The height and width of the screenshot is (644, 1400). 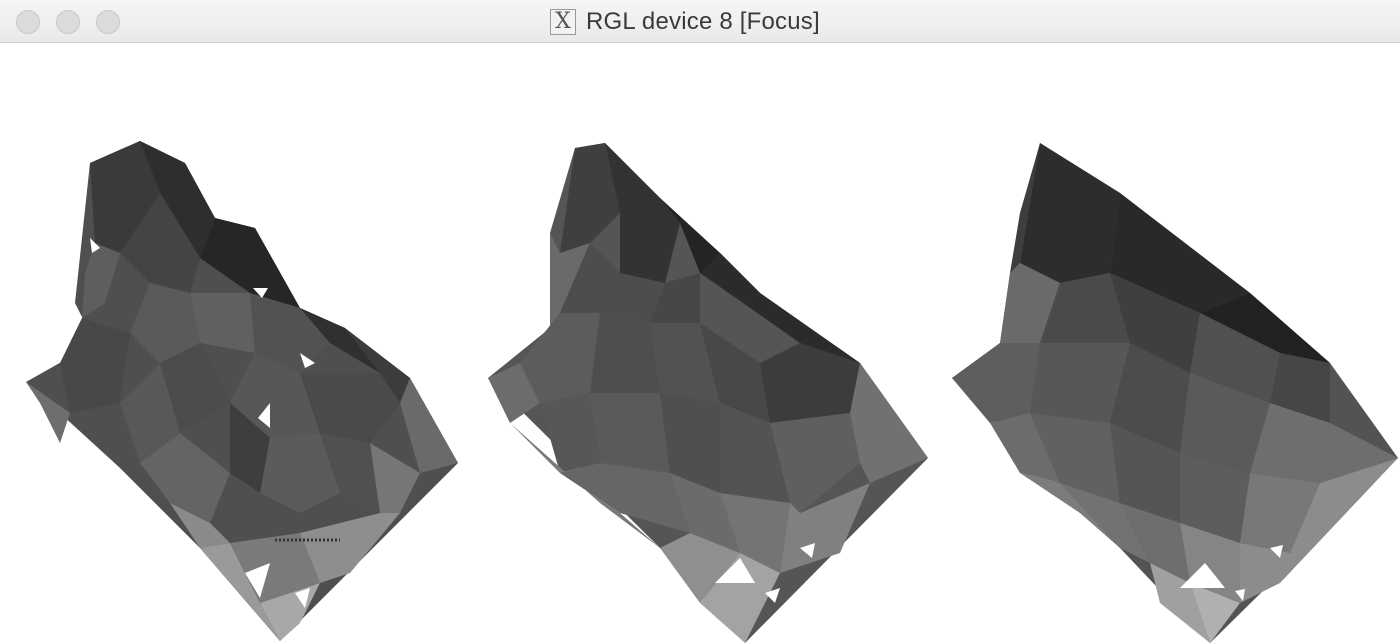 I want to click on title-bar: X RGL device 8 [Focus], so click(x=700, y=21).